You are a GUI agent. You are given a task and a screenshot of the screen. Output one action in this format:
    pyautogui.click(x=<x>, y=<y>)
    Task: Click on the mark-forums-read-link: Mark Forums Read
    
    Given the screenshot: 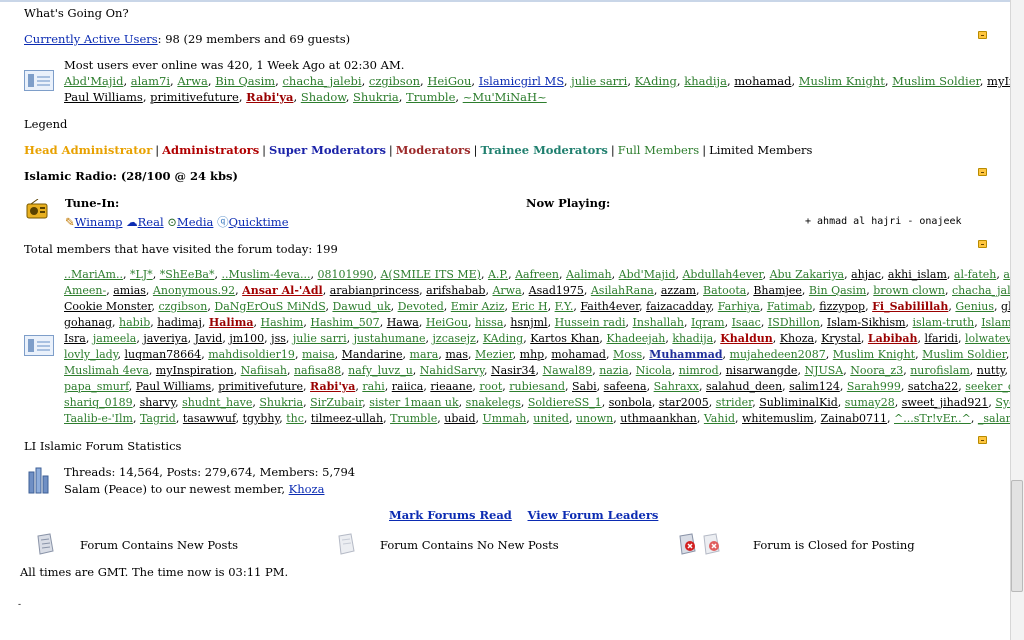 What is the action you would take?
    pyautogui.click(x=450, y=515)
    